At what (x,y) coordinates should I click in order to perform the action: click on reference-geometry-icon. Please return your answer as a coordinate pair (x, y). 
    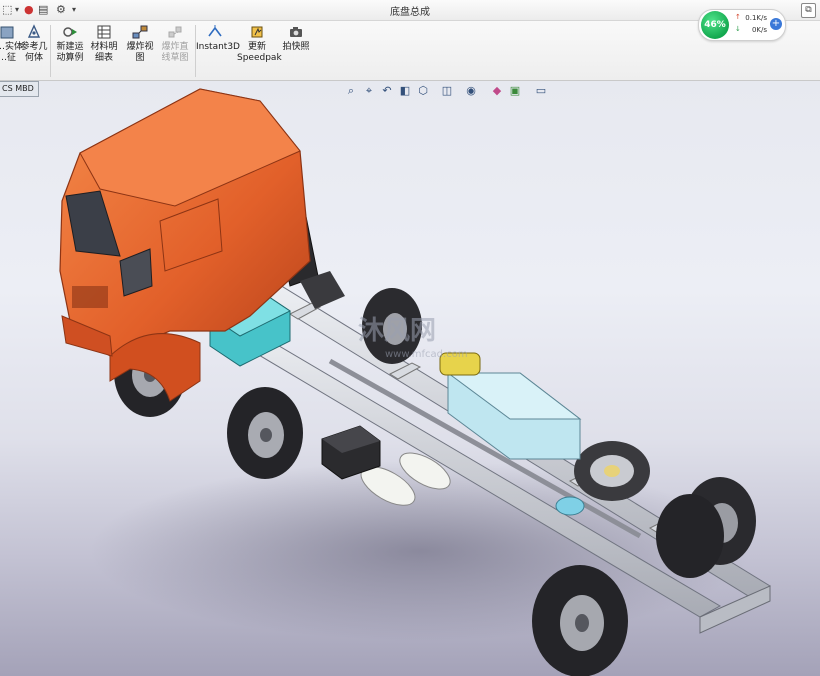
    Looking at the image, I should click on (34, 31).